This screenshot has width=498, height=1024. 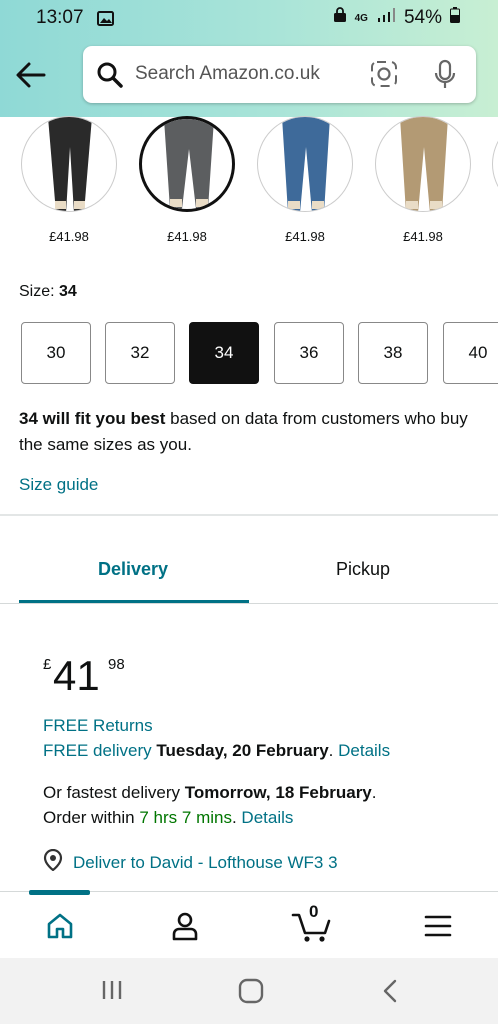 I want to click on swatch-more, so click(x=495, y=164).